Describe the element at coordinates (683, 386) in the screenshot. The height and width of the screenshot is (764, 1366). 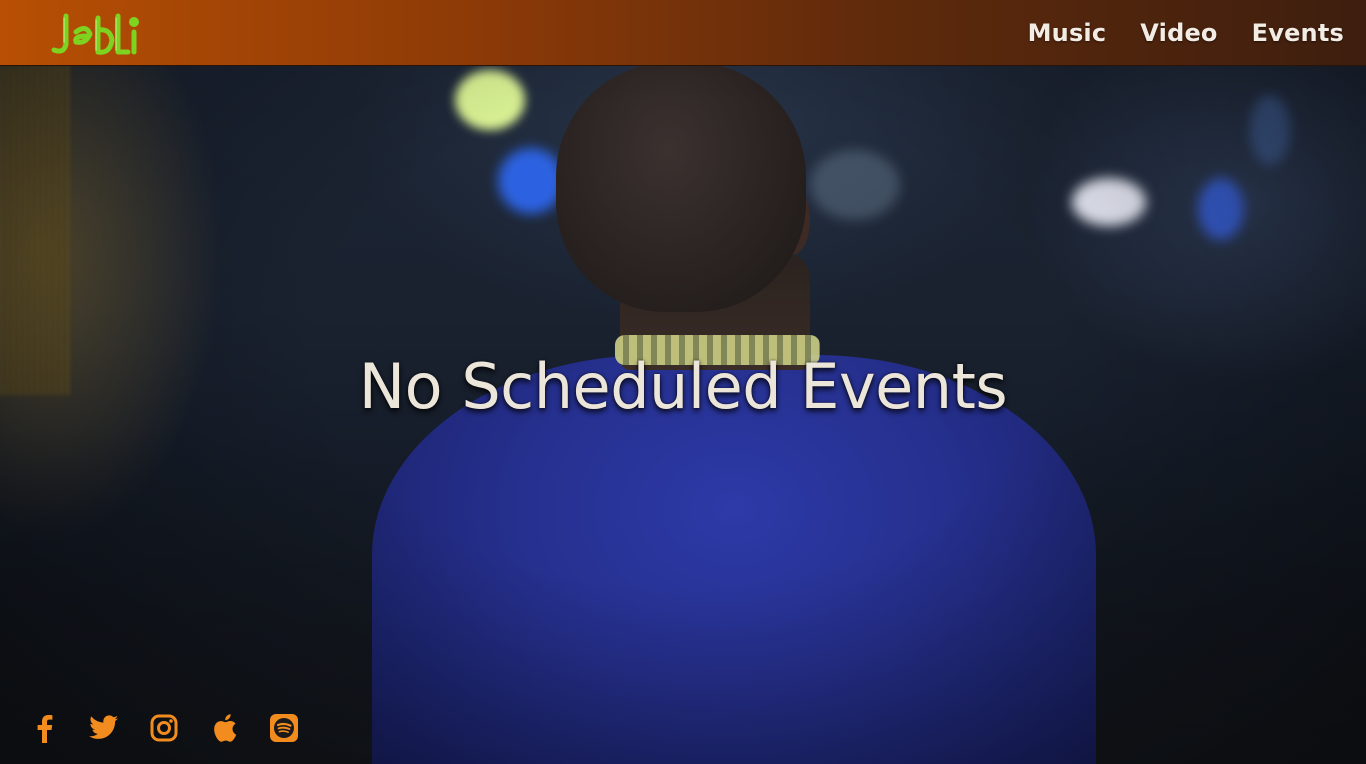
I see `no-events-message: No Scheduled Events` at that location.